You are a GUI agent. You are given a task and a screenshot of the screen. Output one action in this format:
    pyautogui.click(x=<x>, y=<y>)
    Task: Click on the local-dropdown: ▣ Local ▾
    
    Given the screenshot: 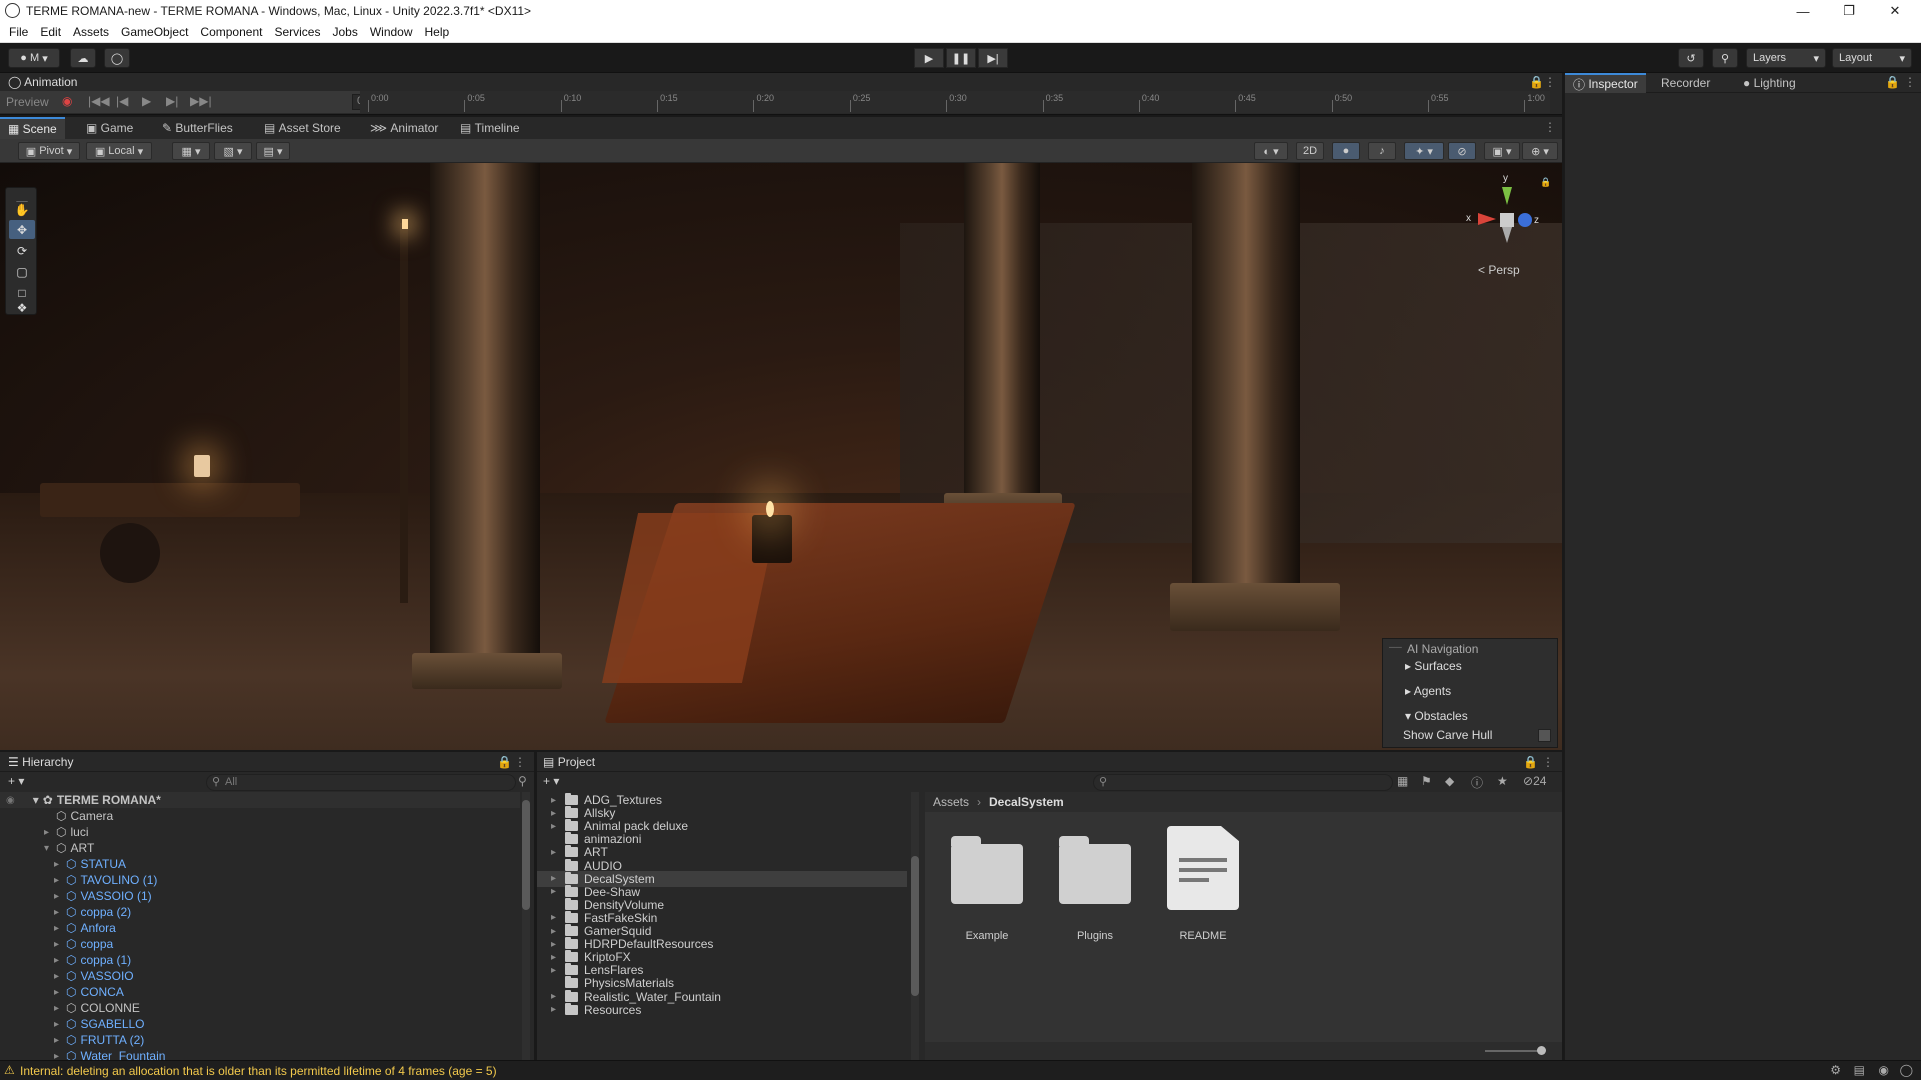 What is the action you would take?
    pyautogui.click(x=119, y=151)
    